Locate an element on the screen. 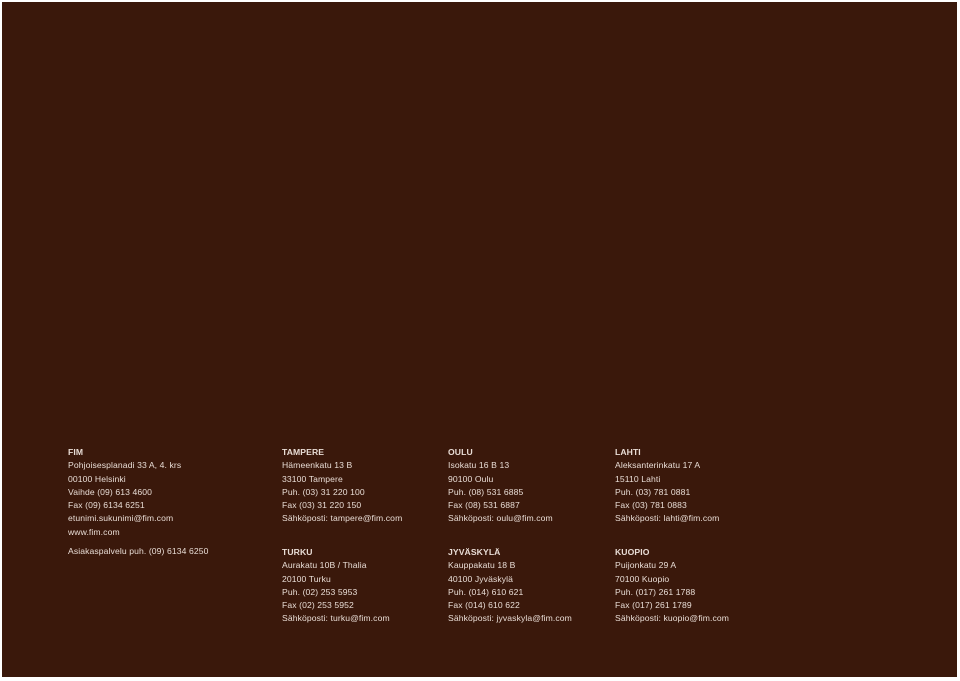 This screenshot has width=960, height=681. office-title-jyvaskyla: JYVÄSKYLÄ is located at coordinates (474, 552).